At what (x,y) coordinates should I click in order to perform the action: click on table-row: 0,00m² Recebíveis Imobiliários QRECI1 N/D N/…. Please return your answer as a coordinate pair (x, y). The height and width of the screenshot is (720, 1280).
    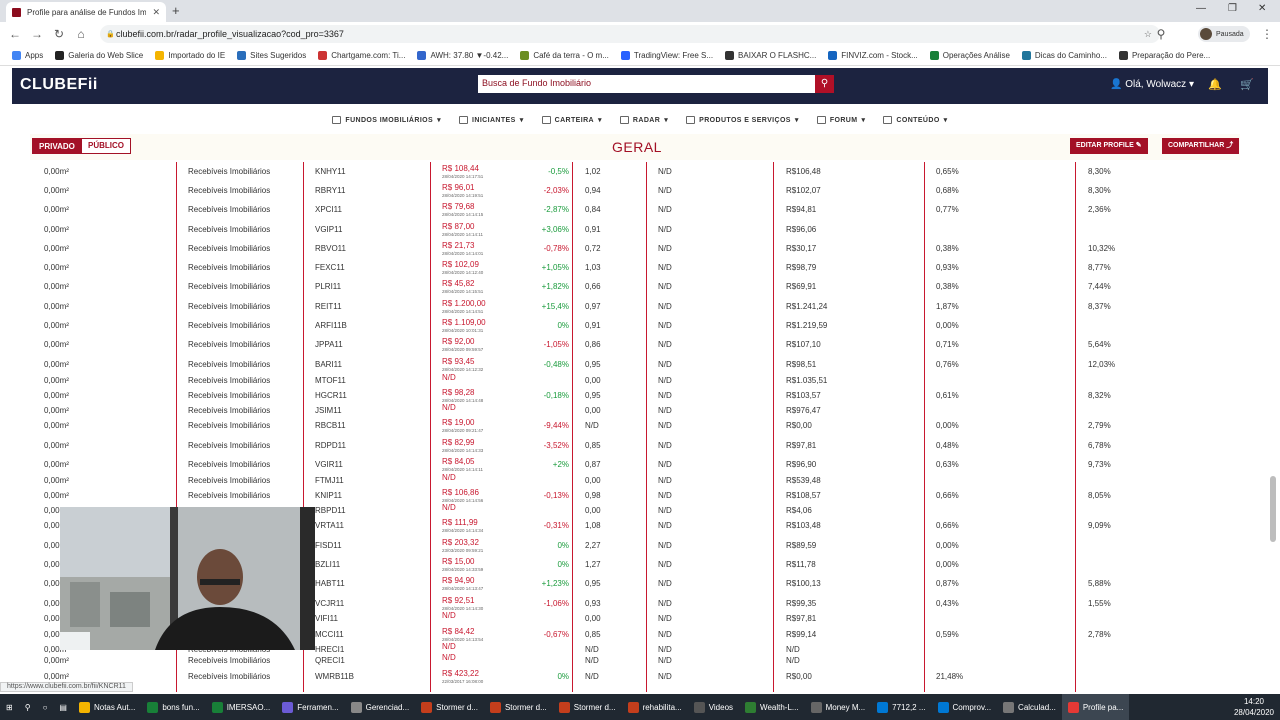
    Looking at the image, I should click on (635, 661).